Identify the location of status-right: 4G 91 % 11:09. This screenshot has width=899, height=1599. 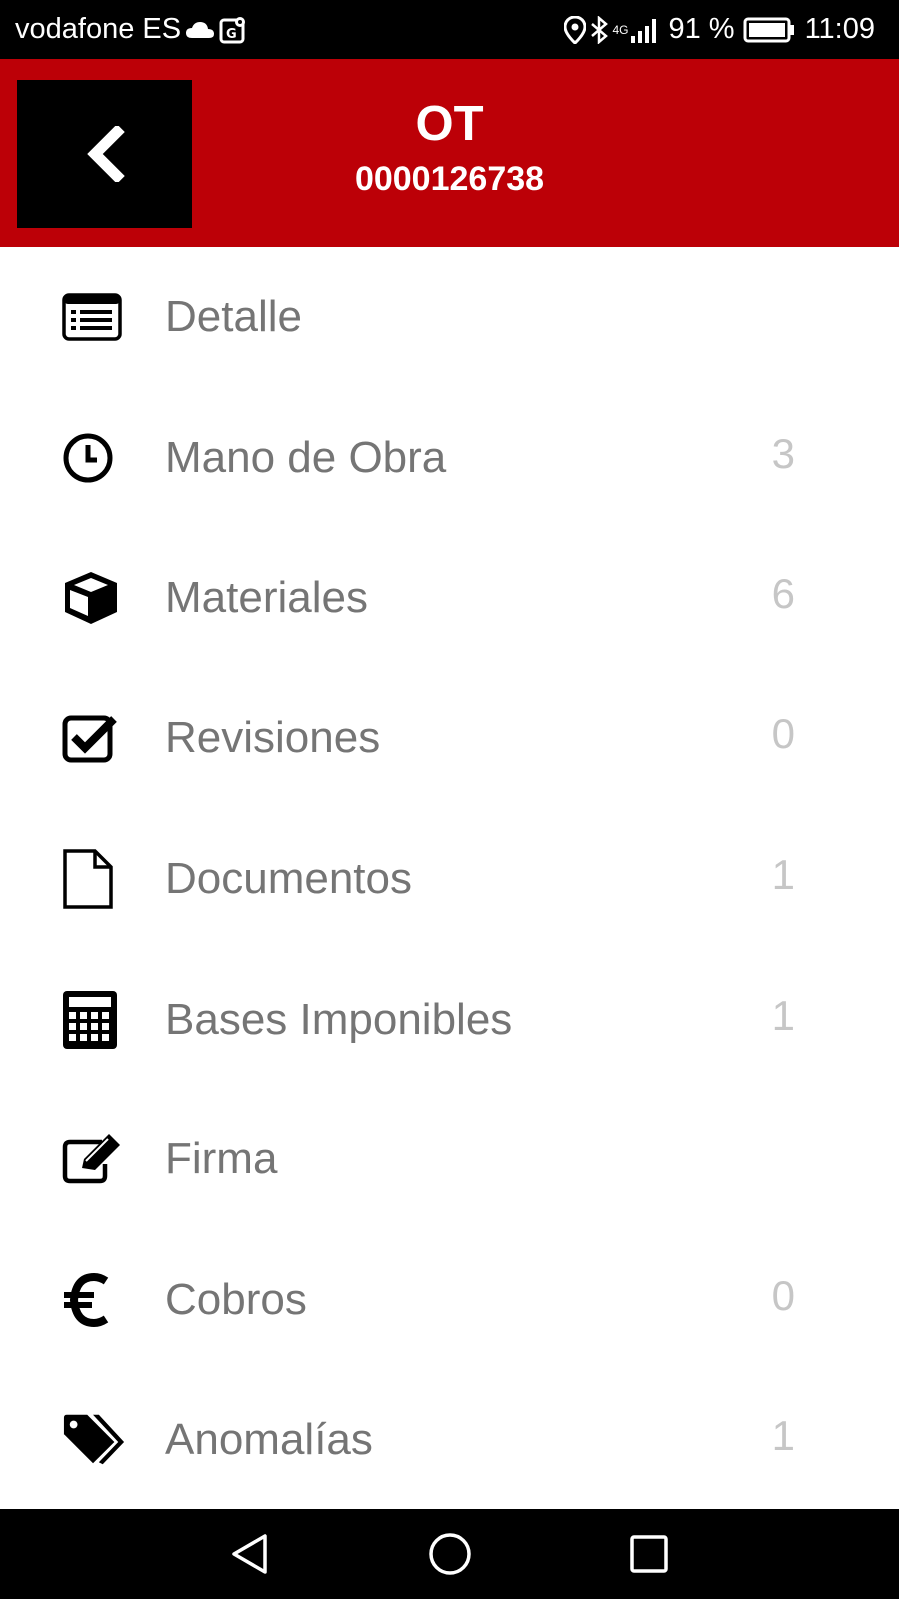
(719, 29).